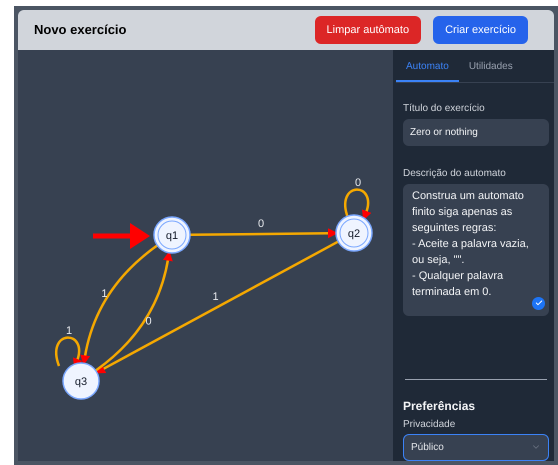 The image size is (558, 465). I want to click on state-label: q3, so click(81, 382).